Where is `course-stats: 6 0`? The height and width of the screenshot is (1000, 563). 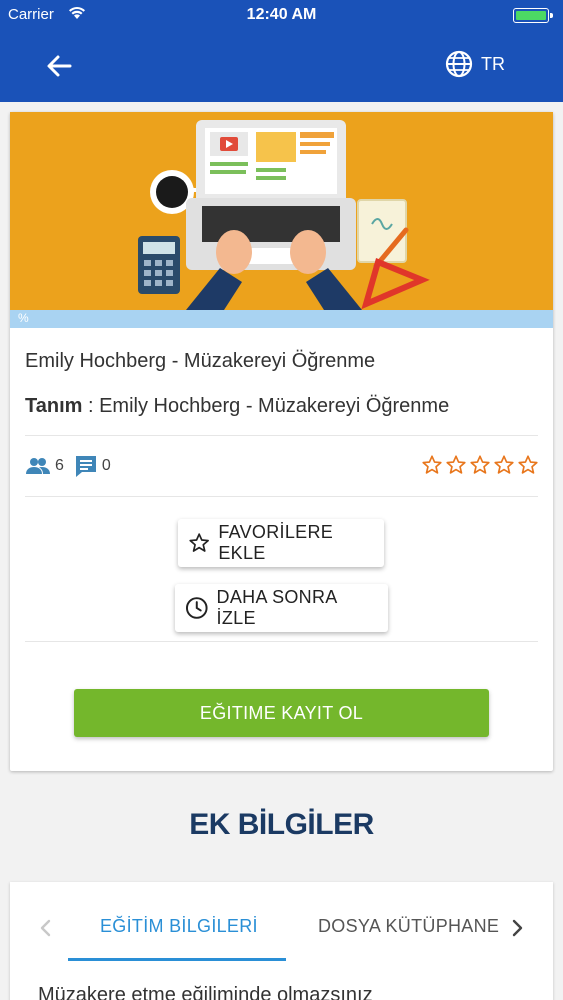 course-stats: 6 0 is located at coordinates (73, 466).